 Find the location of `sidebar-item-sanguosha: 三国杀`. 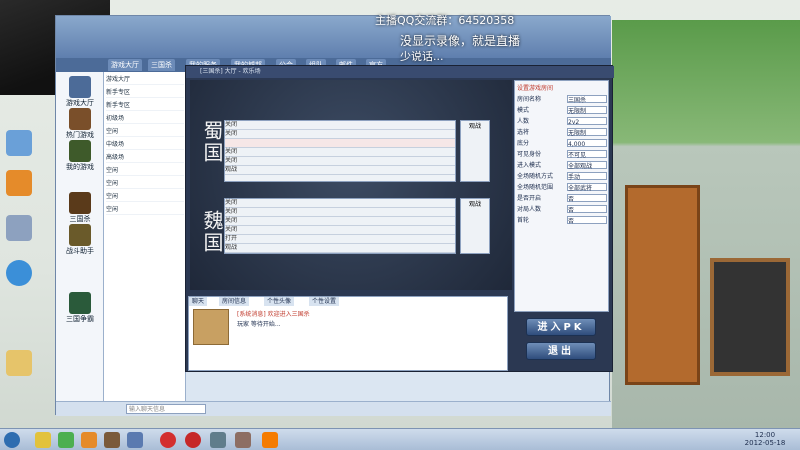

sidebar-item-sanguosha: 三国杀 is located at coordinates (80, 208).